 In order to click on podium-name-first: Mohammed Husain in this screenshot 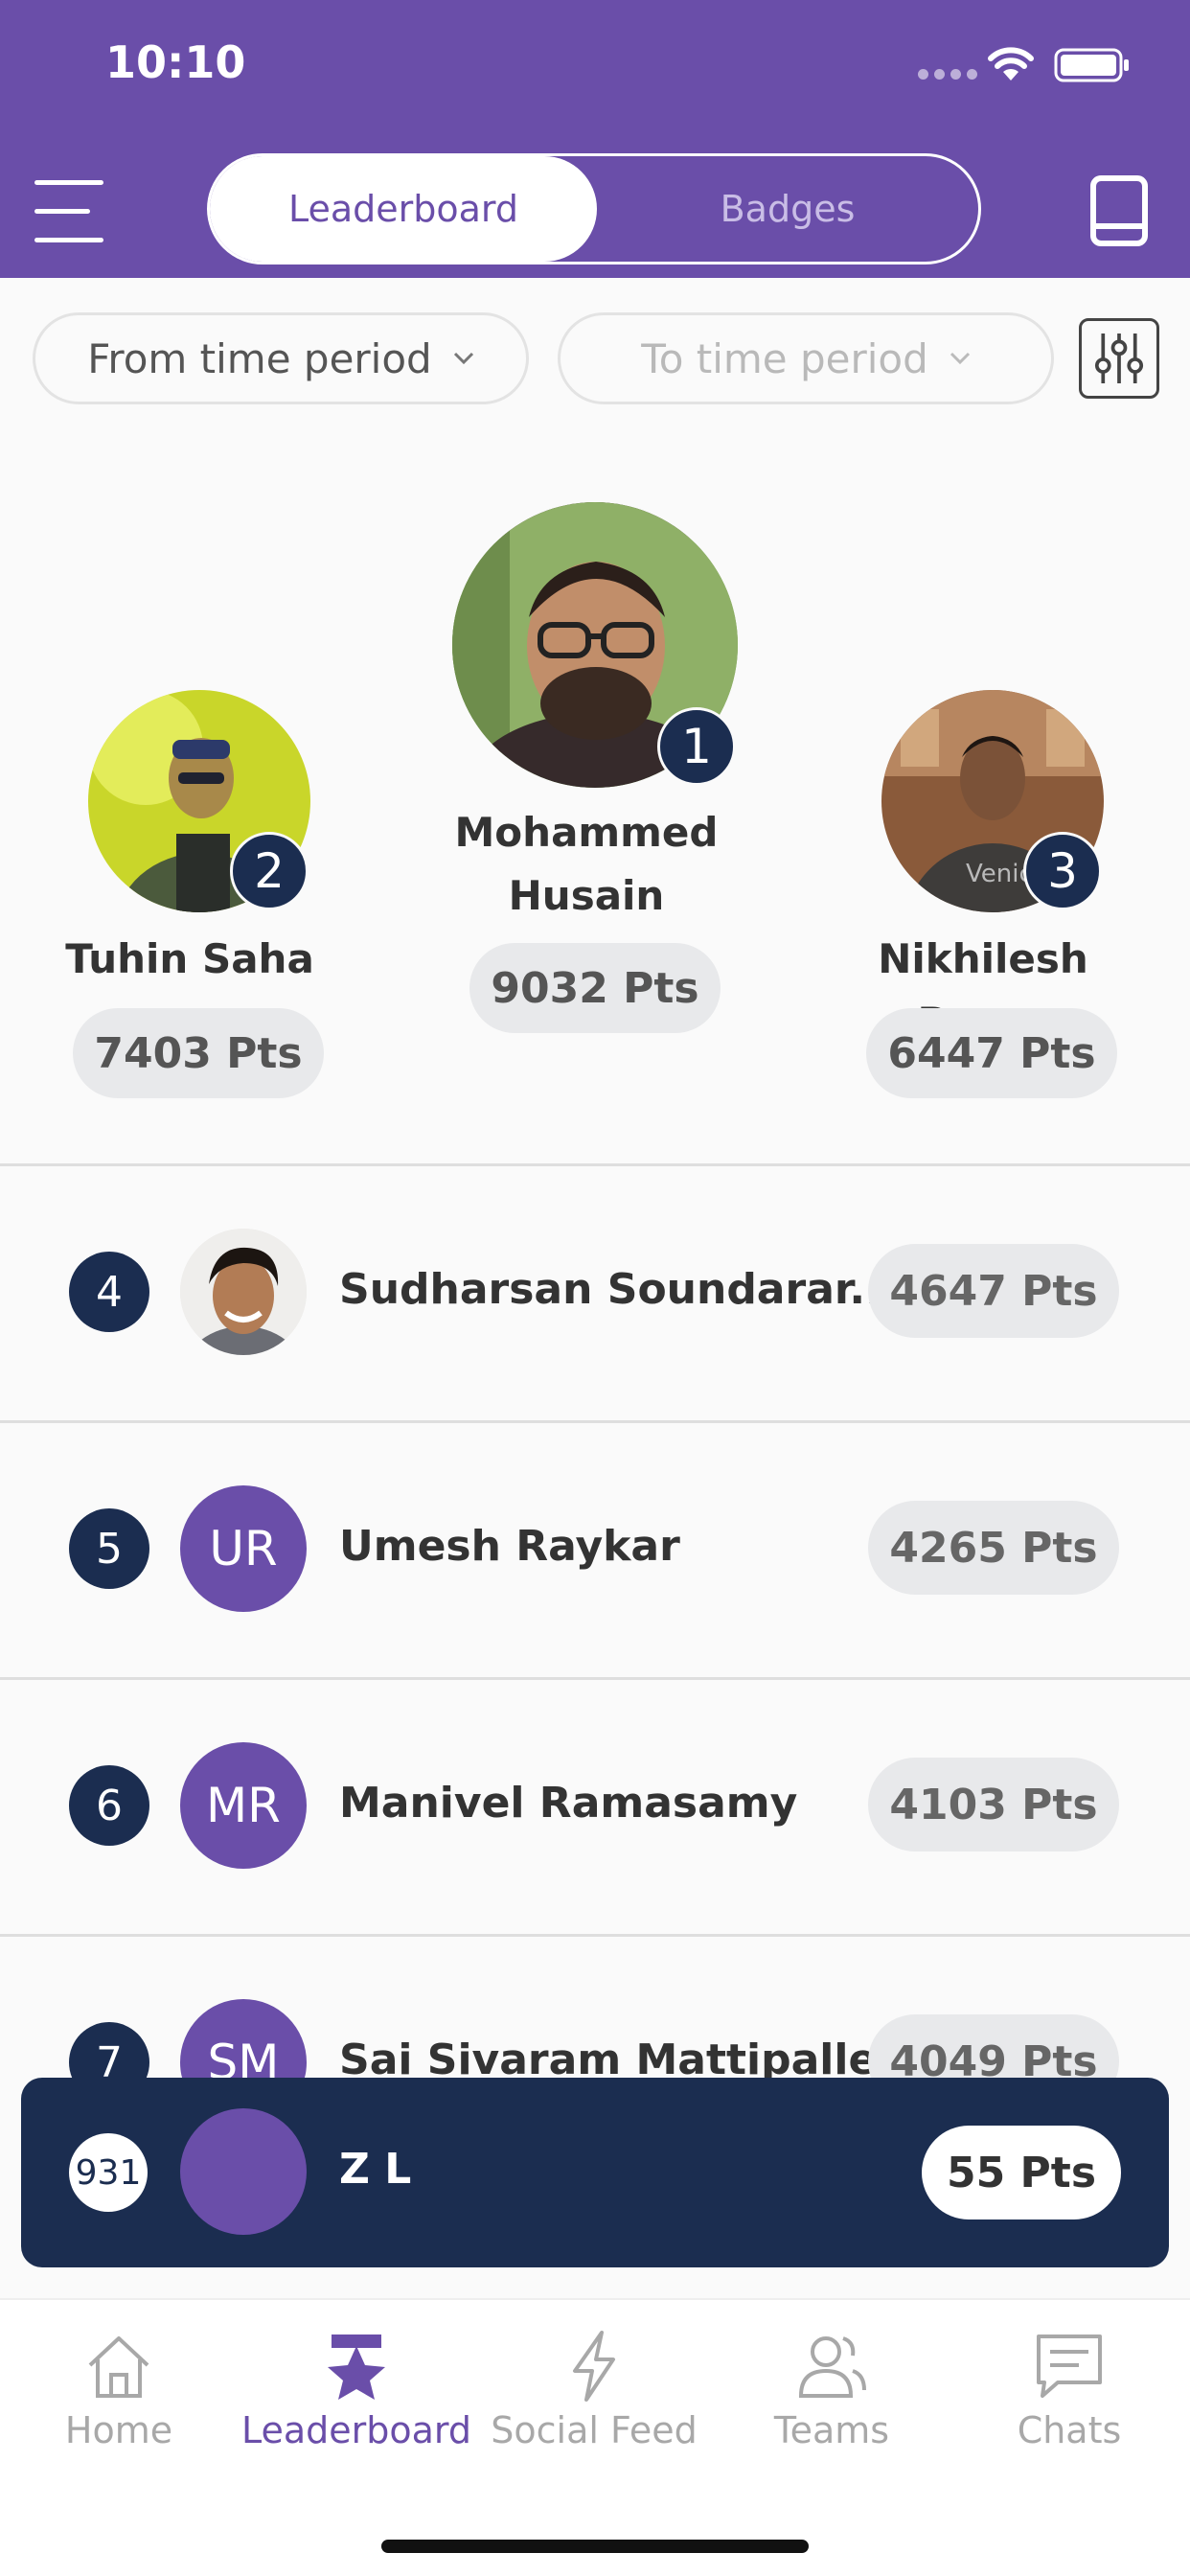, I will do `click(587, 864)`.